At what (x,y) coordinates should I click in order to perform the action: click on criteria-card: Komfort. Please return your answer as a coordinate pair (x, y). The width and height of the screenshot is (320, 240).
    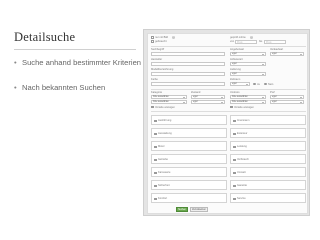
    Looking at the image, I should click on (189, 198).